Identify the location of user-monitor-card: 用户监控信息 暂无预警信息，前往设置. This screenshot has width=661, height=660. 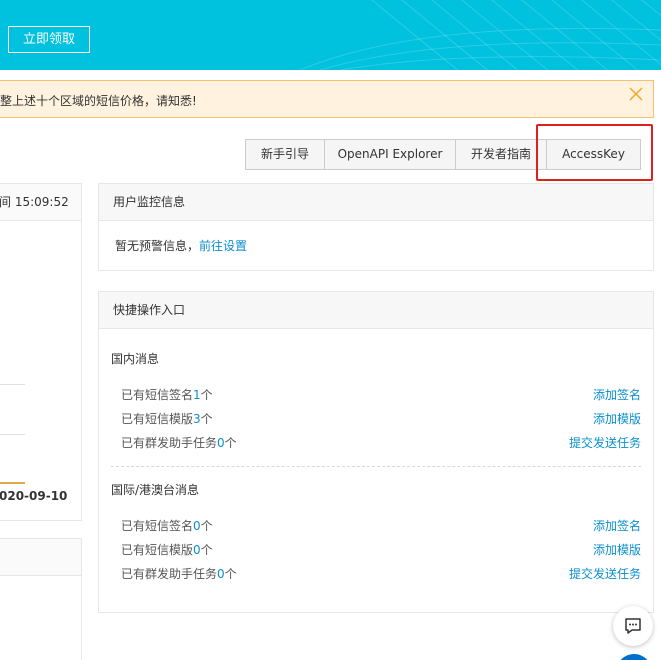
(376, 227).